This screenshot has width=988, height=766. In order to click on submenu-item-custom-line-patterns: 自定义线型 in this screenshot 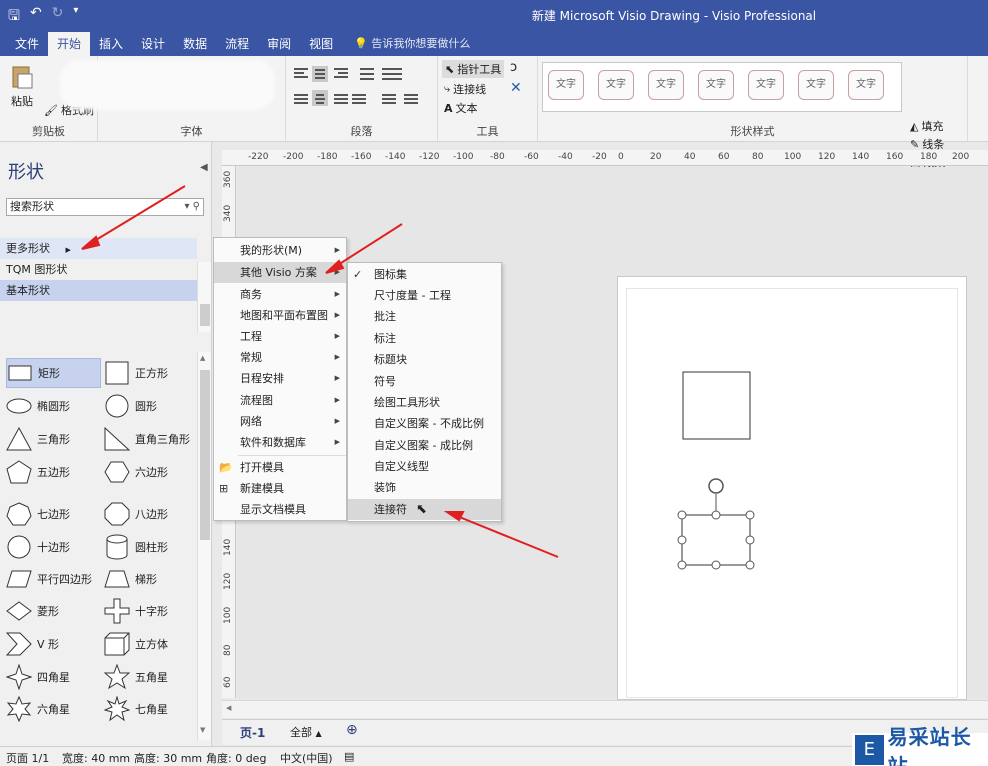, I will do `click(424, 466)`.